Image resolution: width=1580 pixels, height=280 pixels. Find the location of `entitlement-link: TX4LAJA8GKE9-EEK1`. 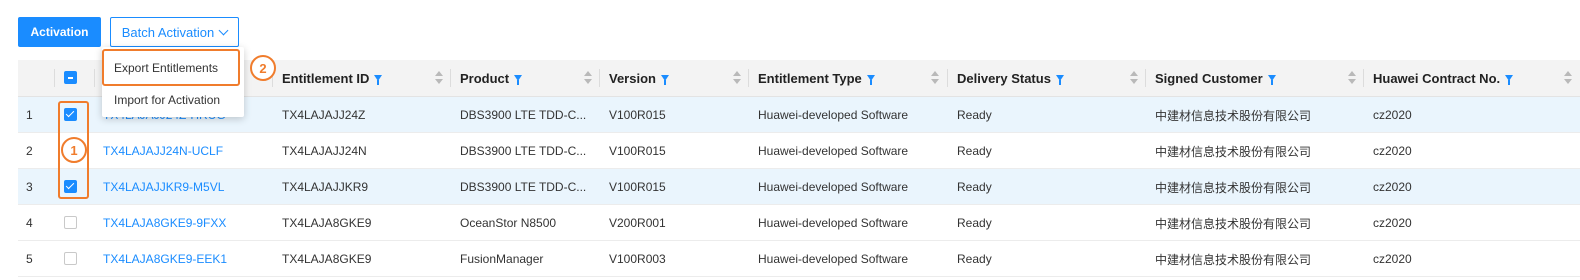

entitlement-link: TX4LAJA8GKE9-EEK1 is located at coordinates (165, 259).